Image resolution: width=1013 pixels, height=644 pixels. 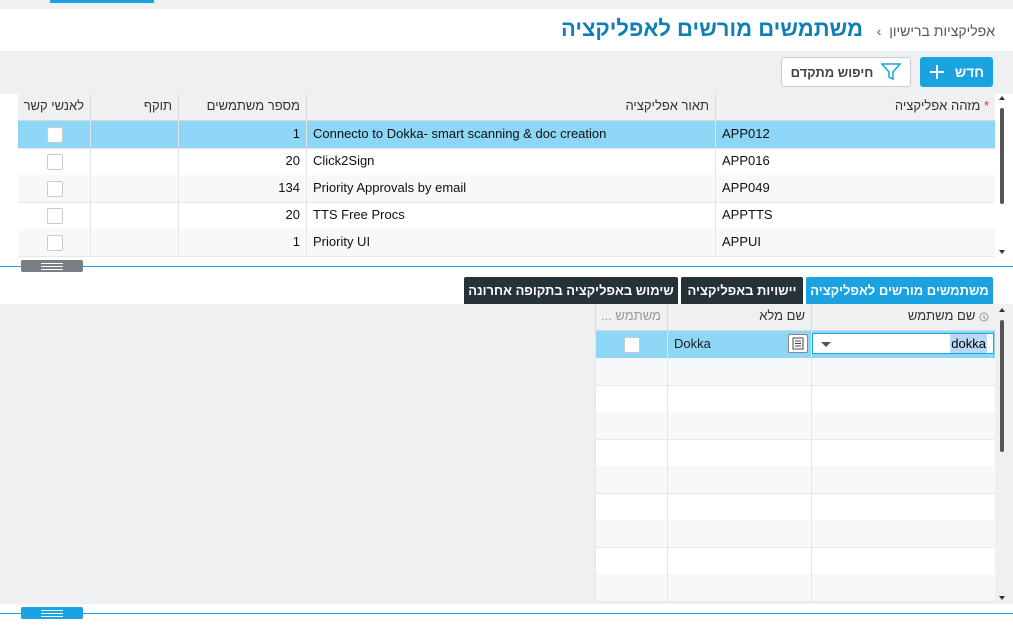 What do you see at coordinates (832, 72) in the screenshot?
I see `advanced-search-label: חיפוש מתקדם` at bounding box center [832, 72].